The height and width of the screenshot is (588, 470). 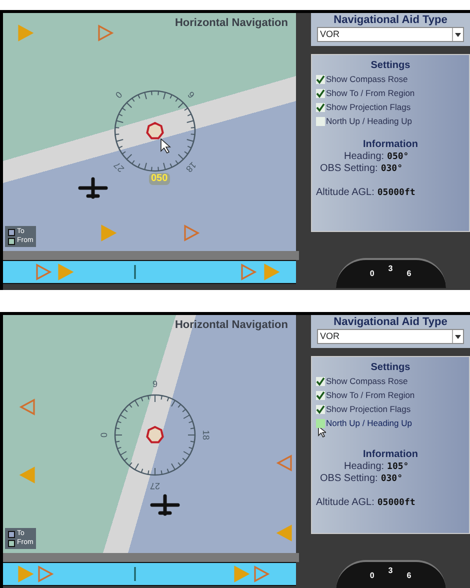 What do you see at coordinates (398, 157) in the screenshot?
I see `heading-value: 050°` at bounding box center [398, 157].